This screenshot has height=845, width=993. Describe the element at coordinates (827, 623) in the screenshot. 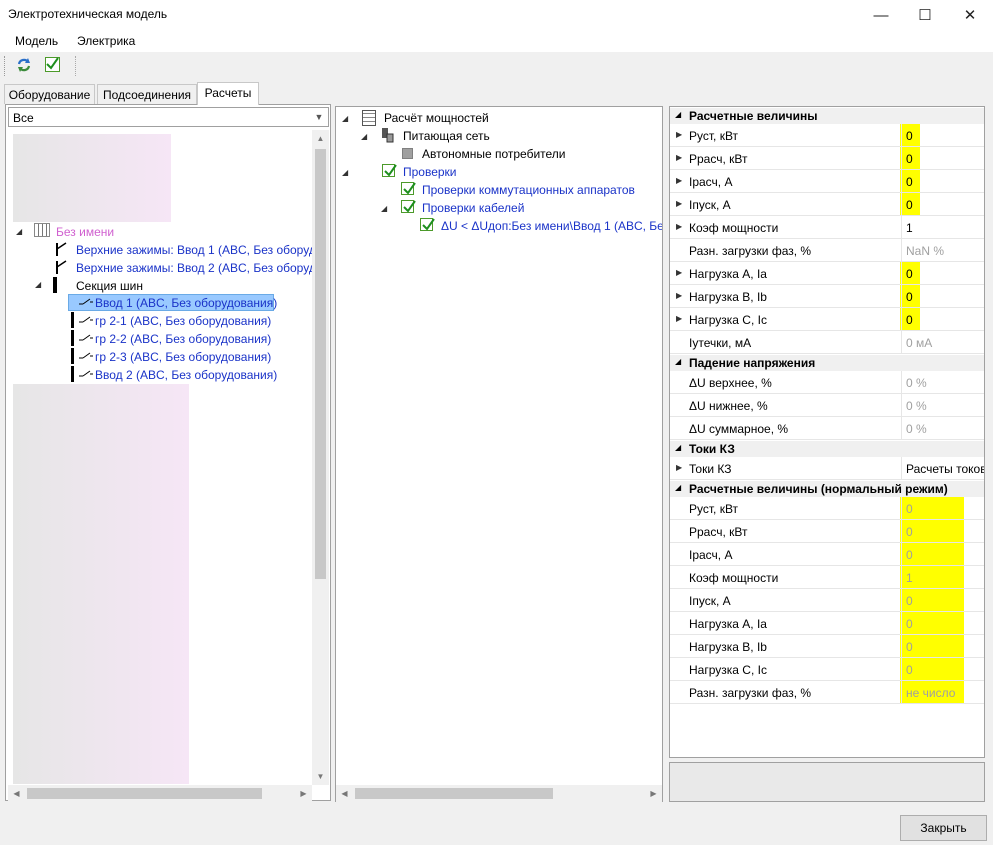

I see `property-row: Нагрузка А, Іа 0` at that location.